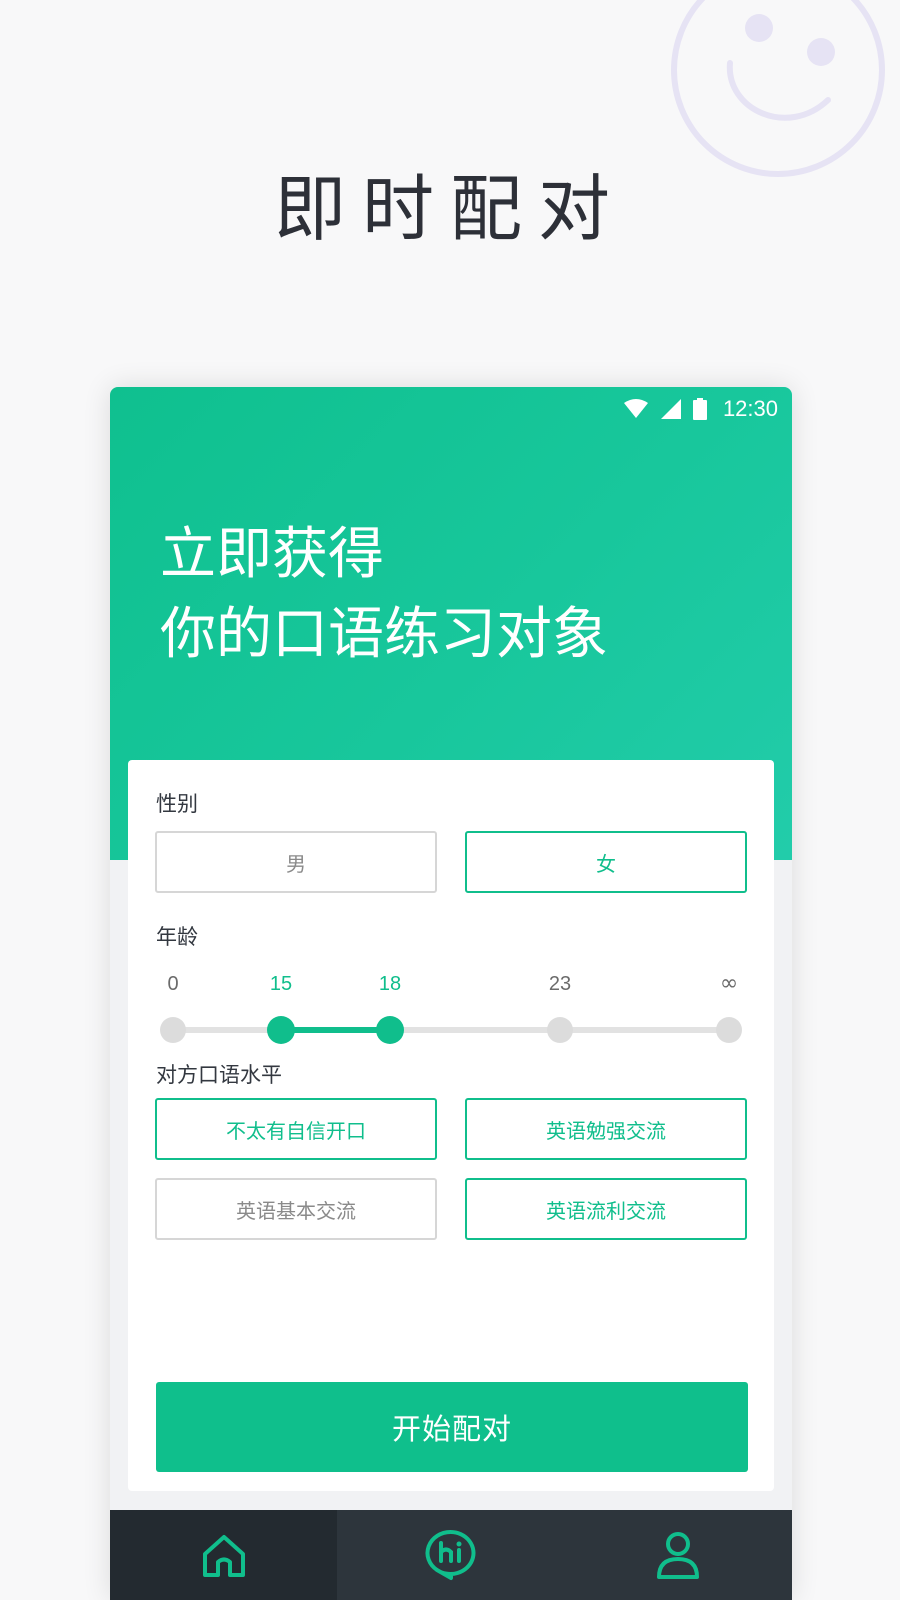 The width and height of the screenshot is (900, 1600). What do you see at coordinates (219, 1075) in the screenshot?
I see `level-label: 对方口语水平` at bounding box center [219, 1075].